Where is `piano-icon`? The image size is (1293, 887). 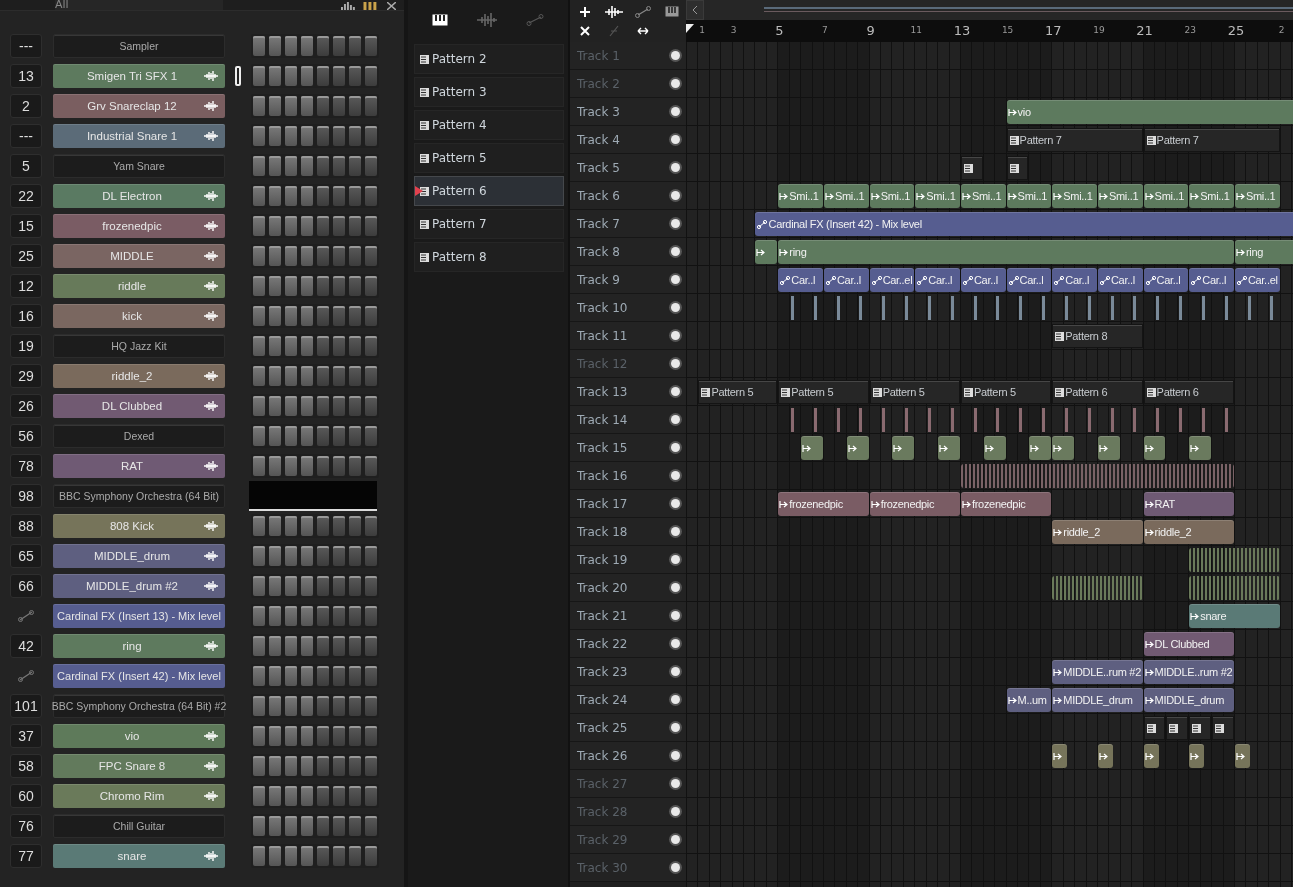 piano-icon is located at coordinates (671, 11).